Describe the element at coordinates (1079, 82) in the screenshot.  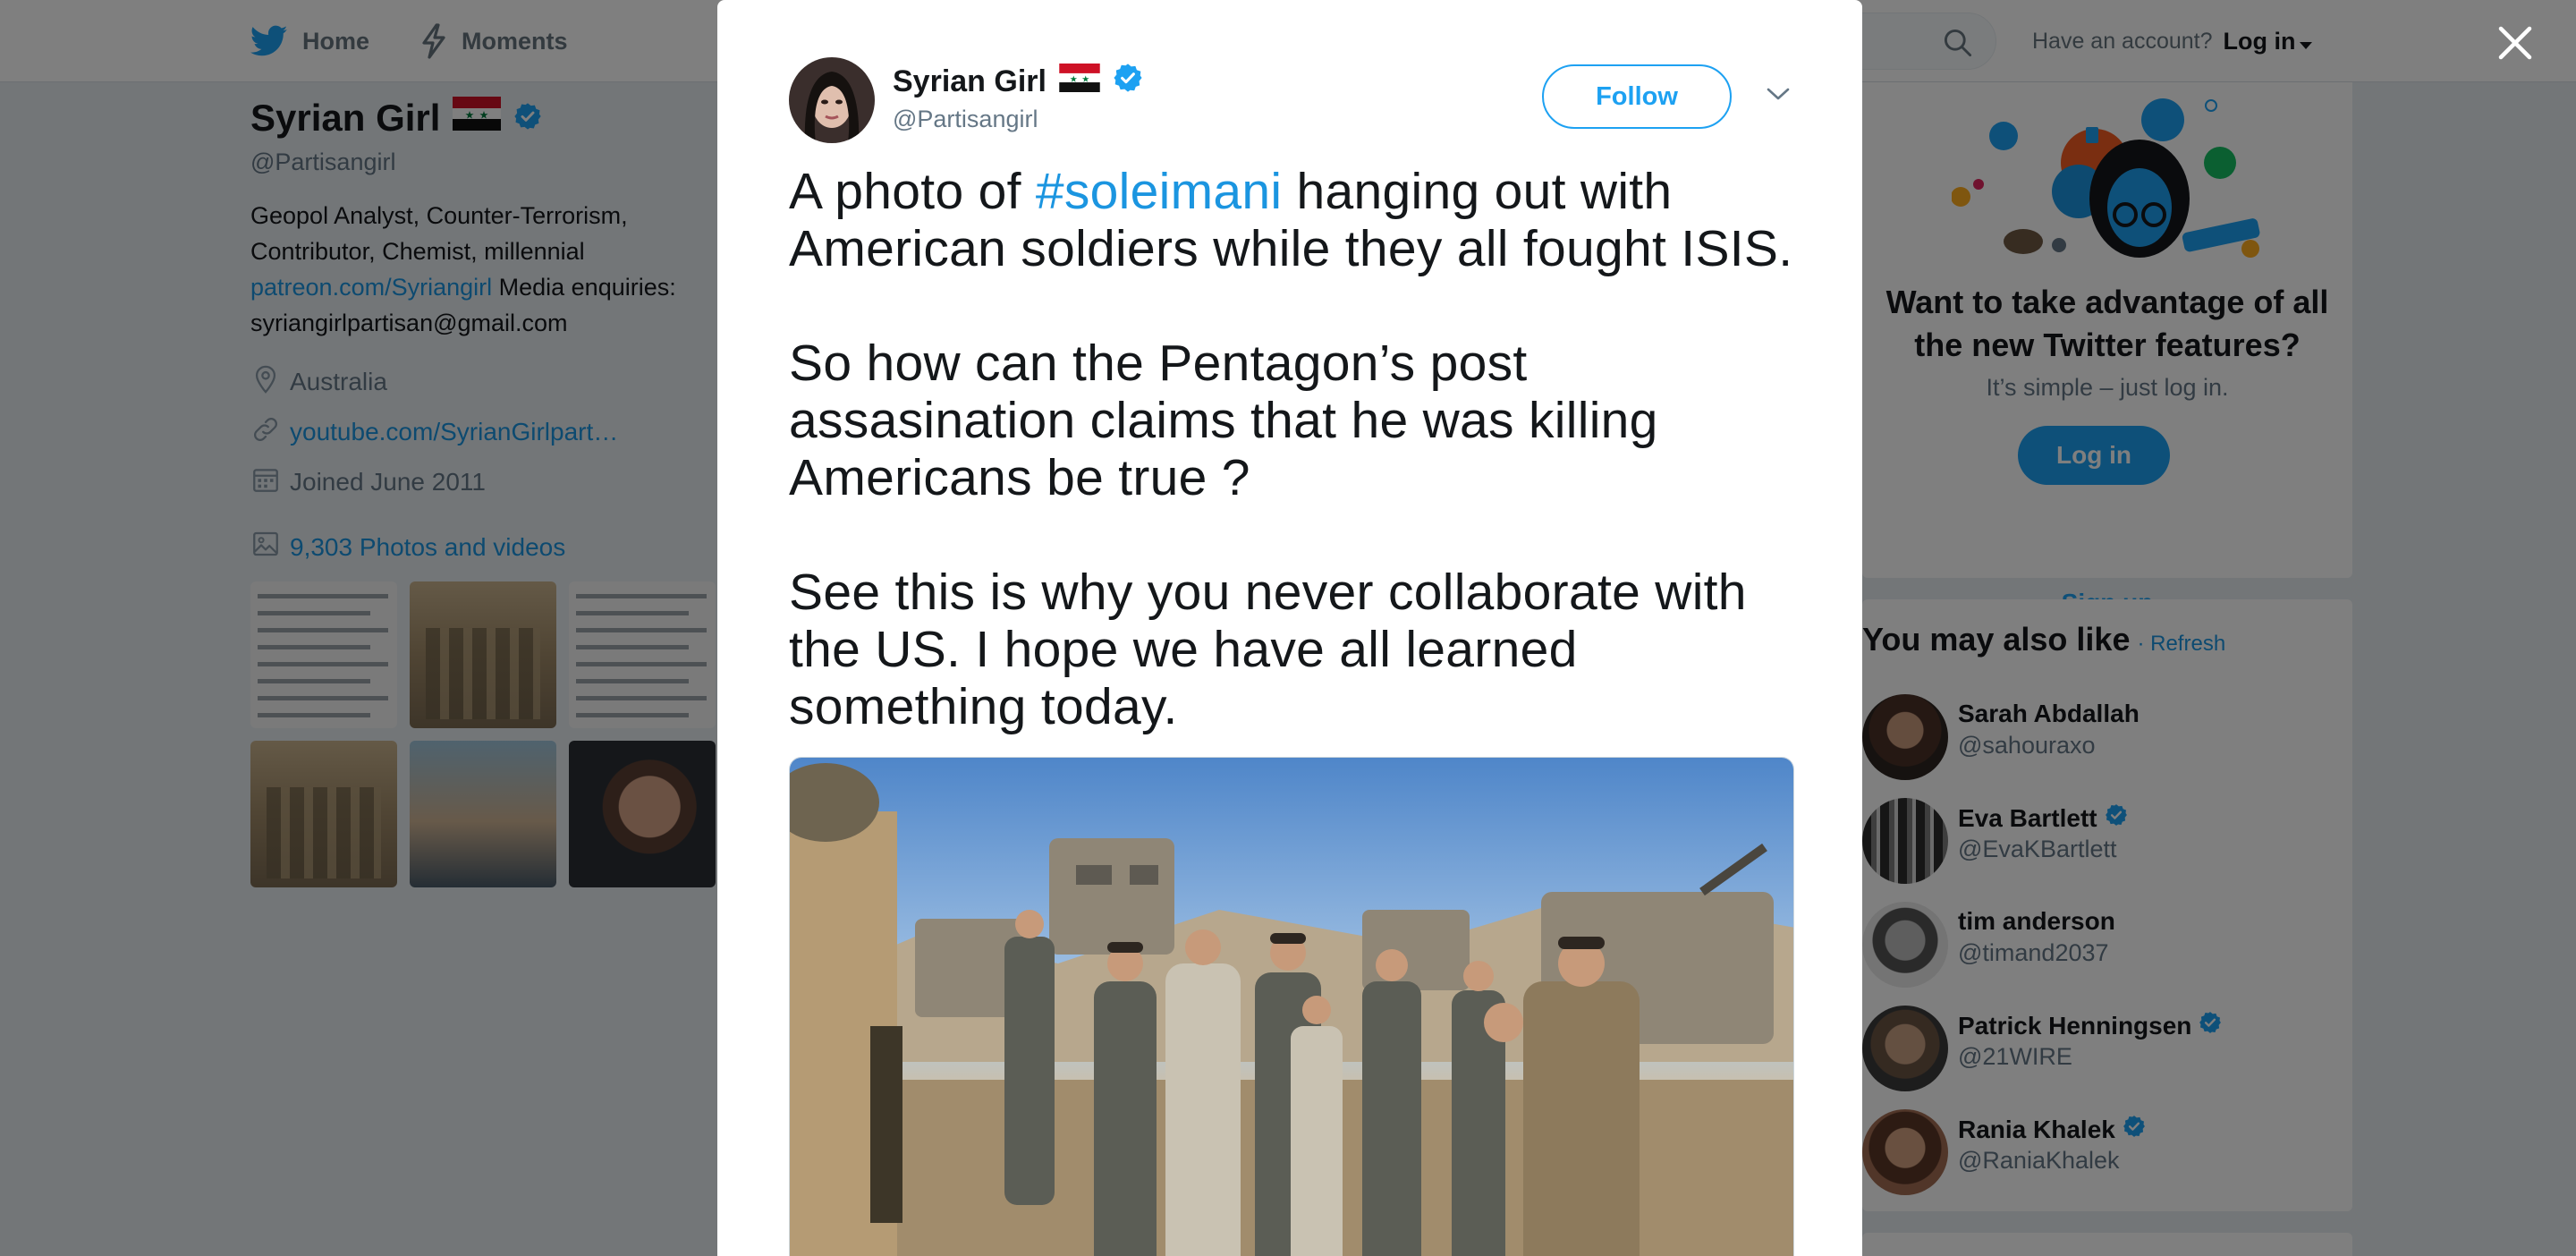
I see `syria-flag-icon` at that location.